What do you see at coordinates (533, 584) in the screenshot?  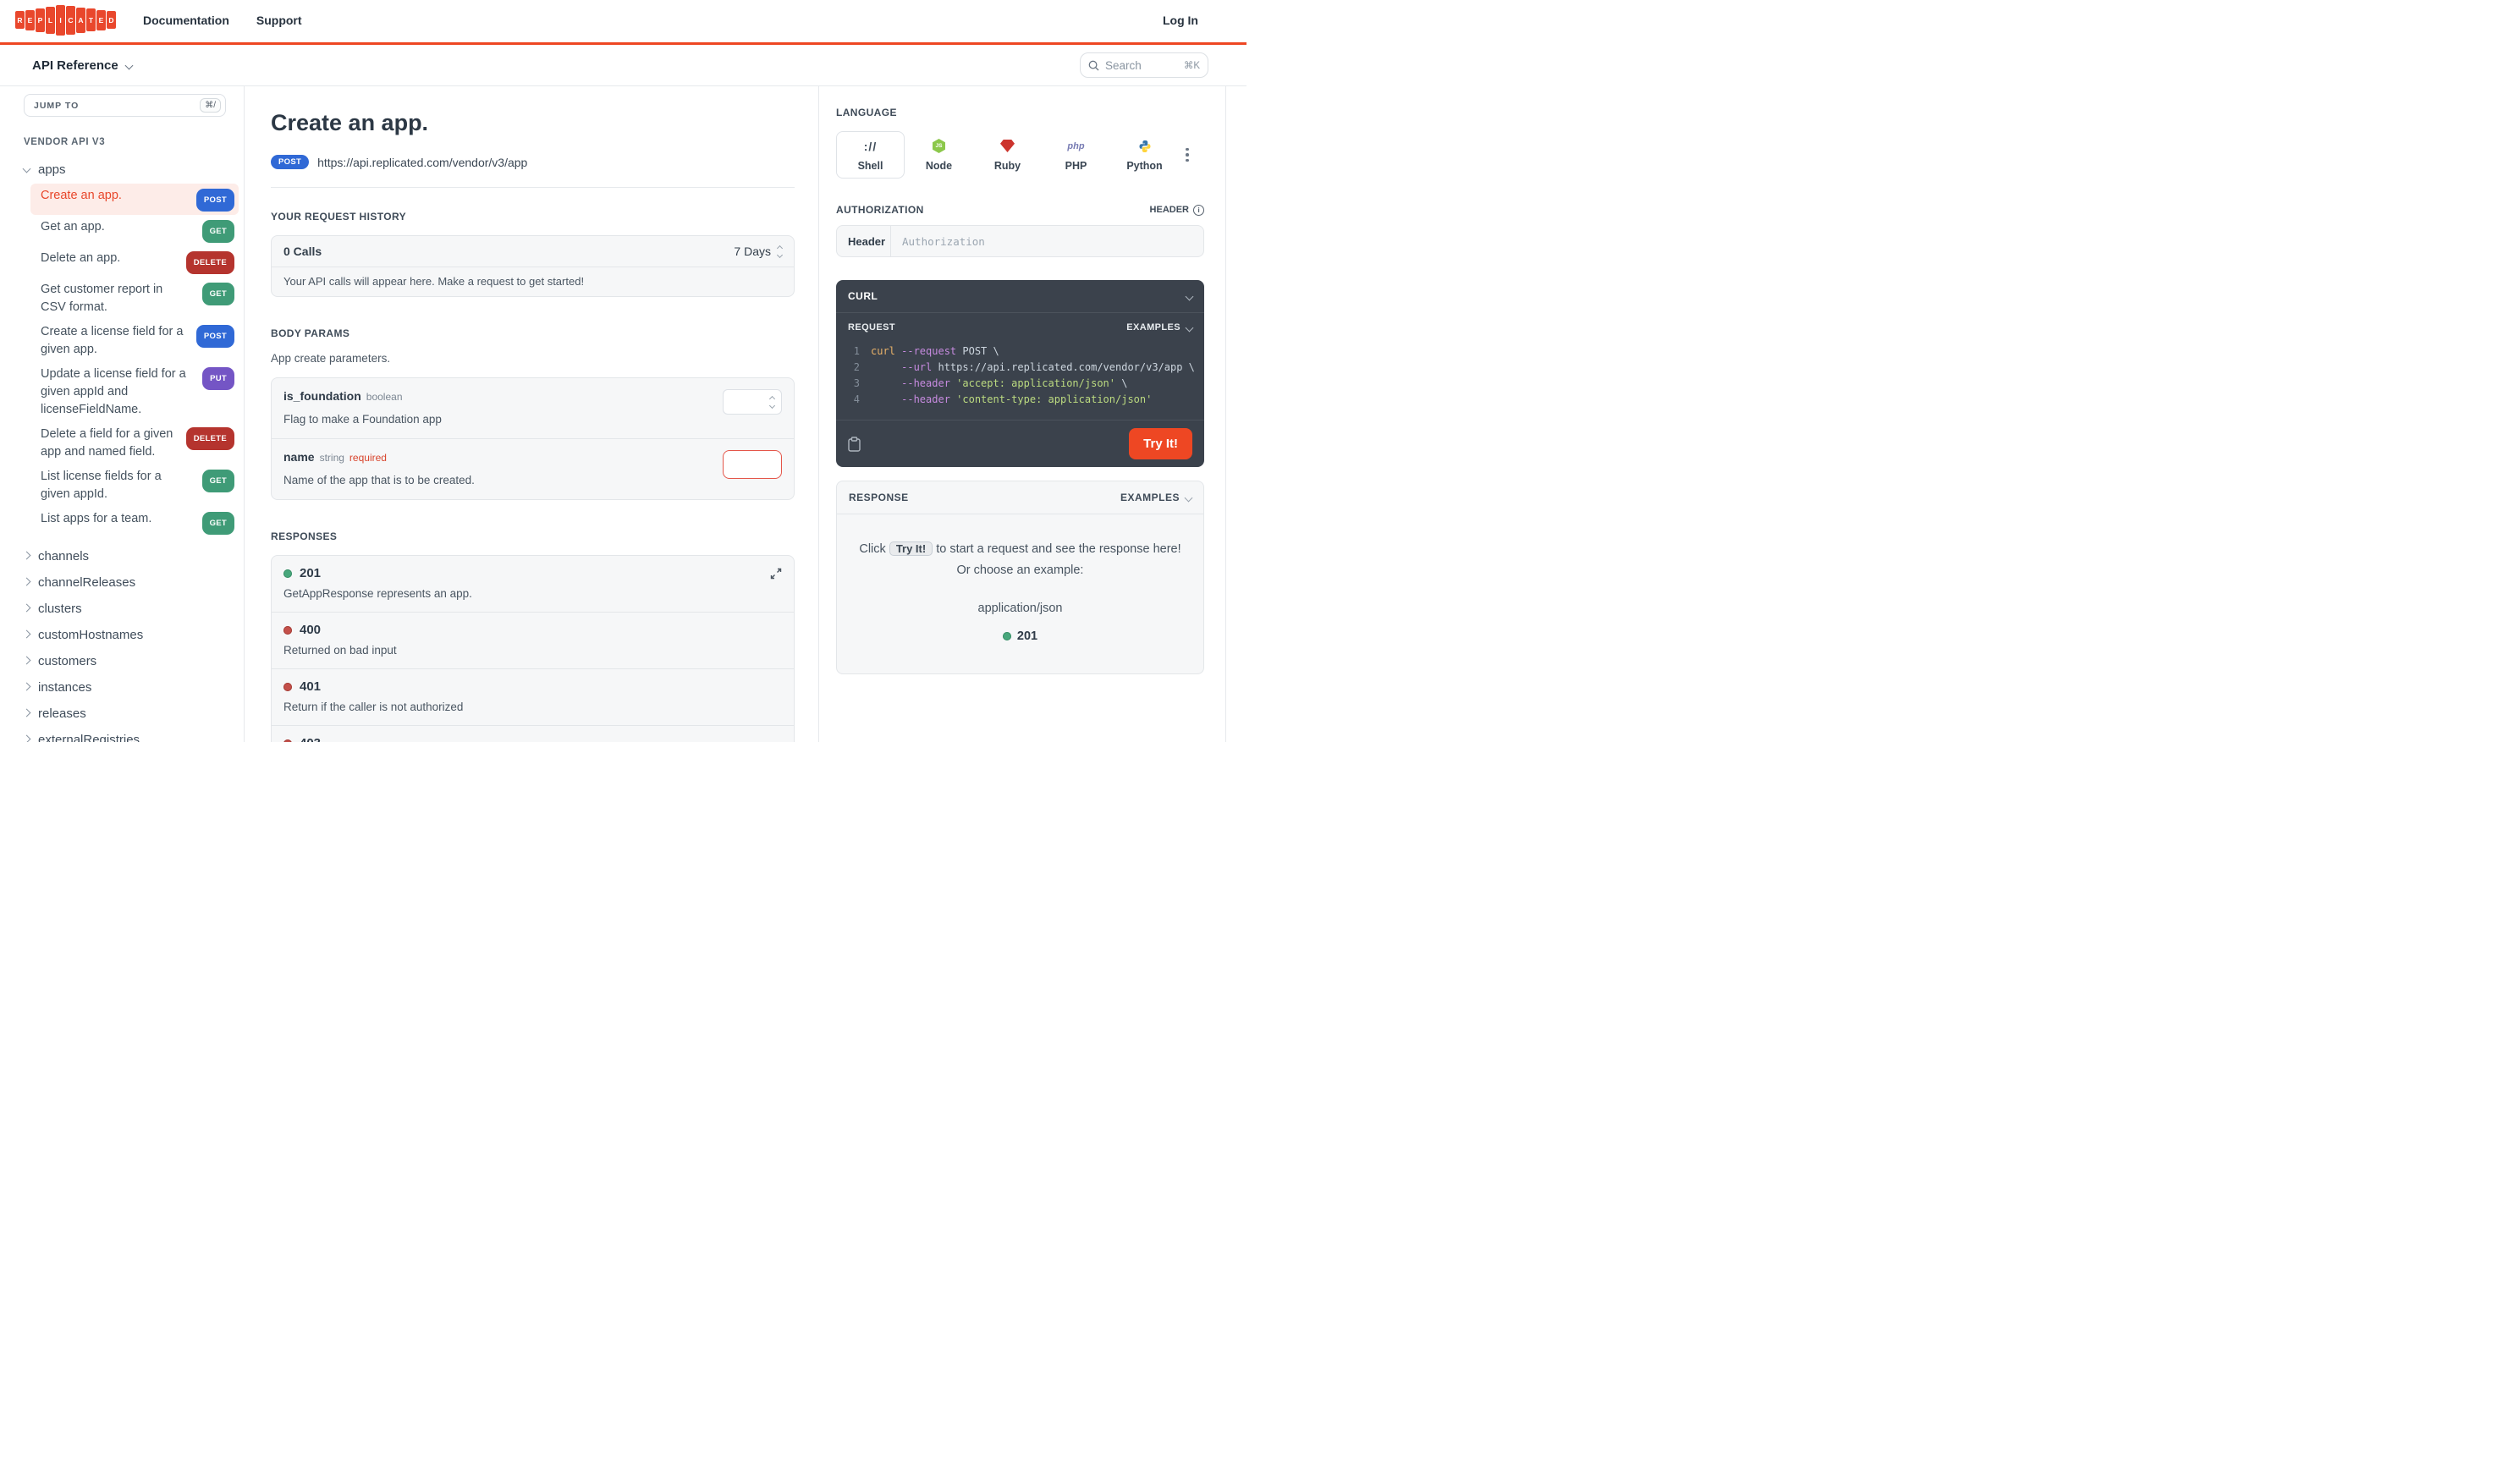 I see `response-row: 201 GetAppResponse represents an app.` at bounding box center [533, 584].